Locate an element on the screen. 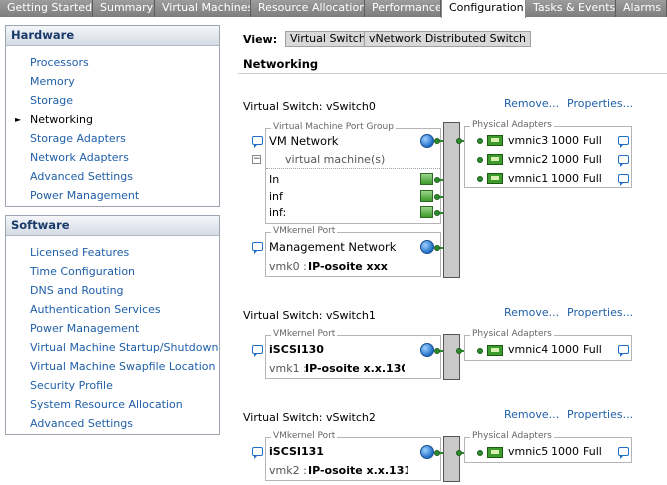 This screenshot has width=667, height=485. iscsi131-info-icon is located at coordinates (257, 453).